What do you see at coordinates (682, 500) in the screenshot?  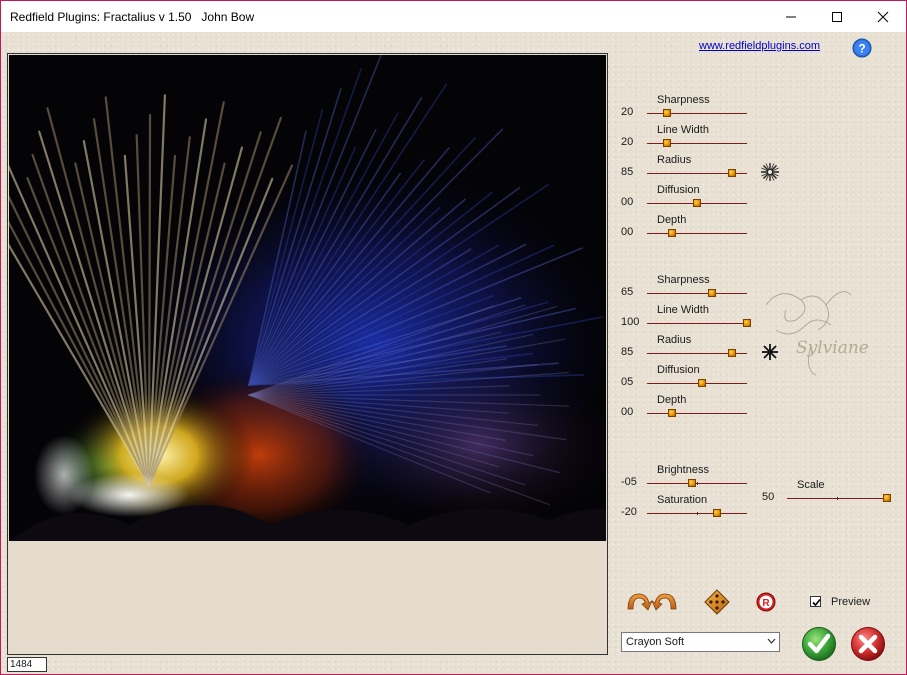 I see `saturation-label: Saturation` at bounding box center [682, 500].